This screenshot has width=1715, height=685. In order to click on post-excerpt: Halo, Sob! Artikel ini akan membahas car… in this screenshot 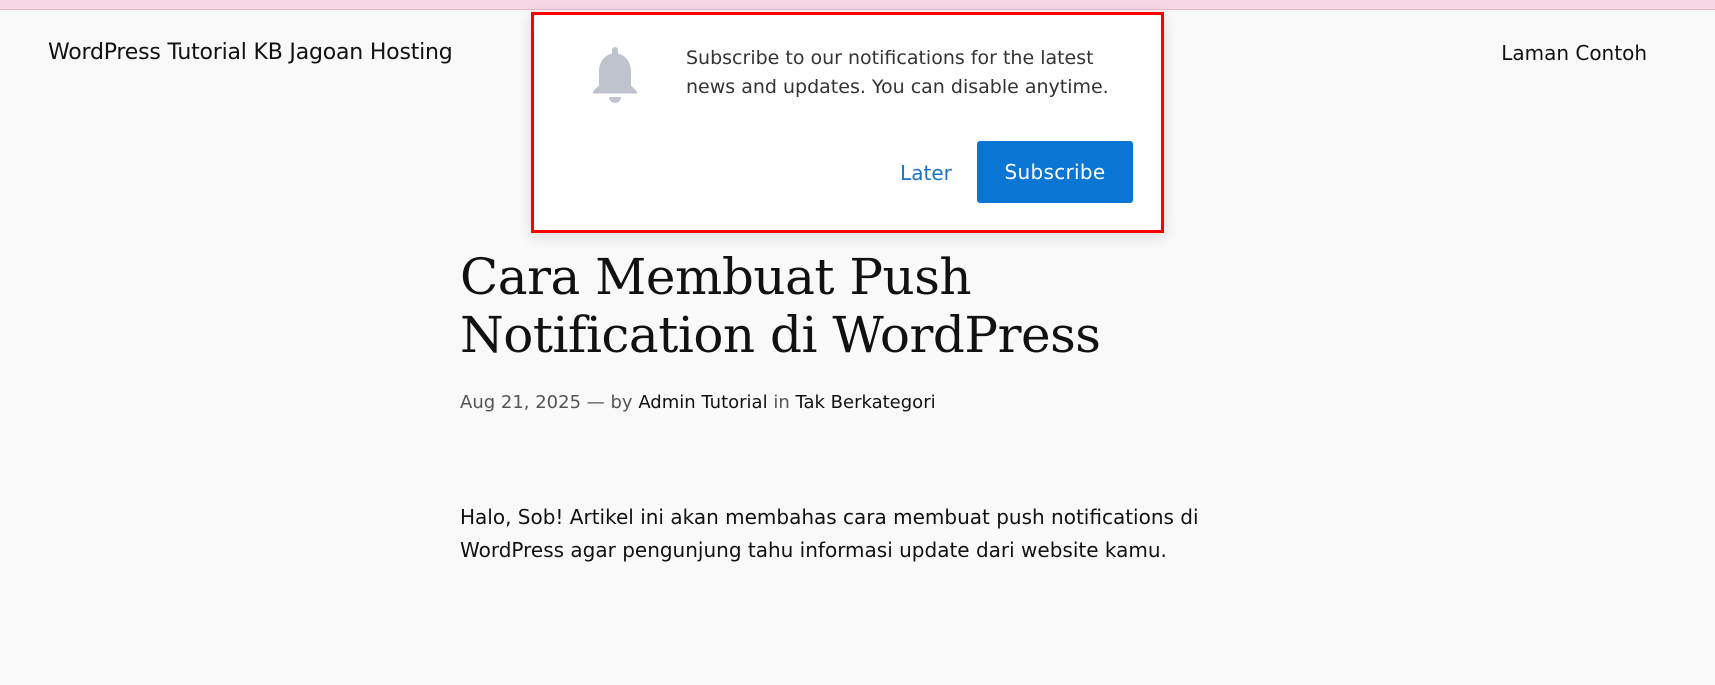, I will do `click(829, 533)`.